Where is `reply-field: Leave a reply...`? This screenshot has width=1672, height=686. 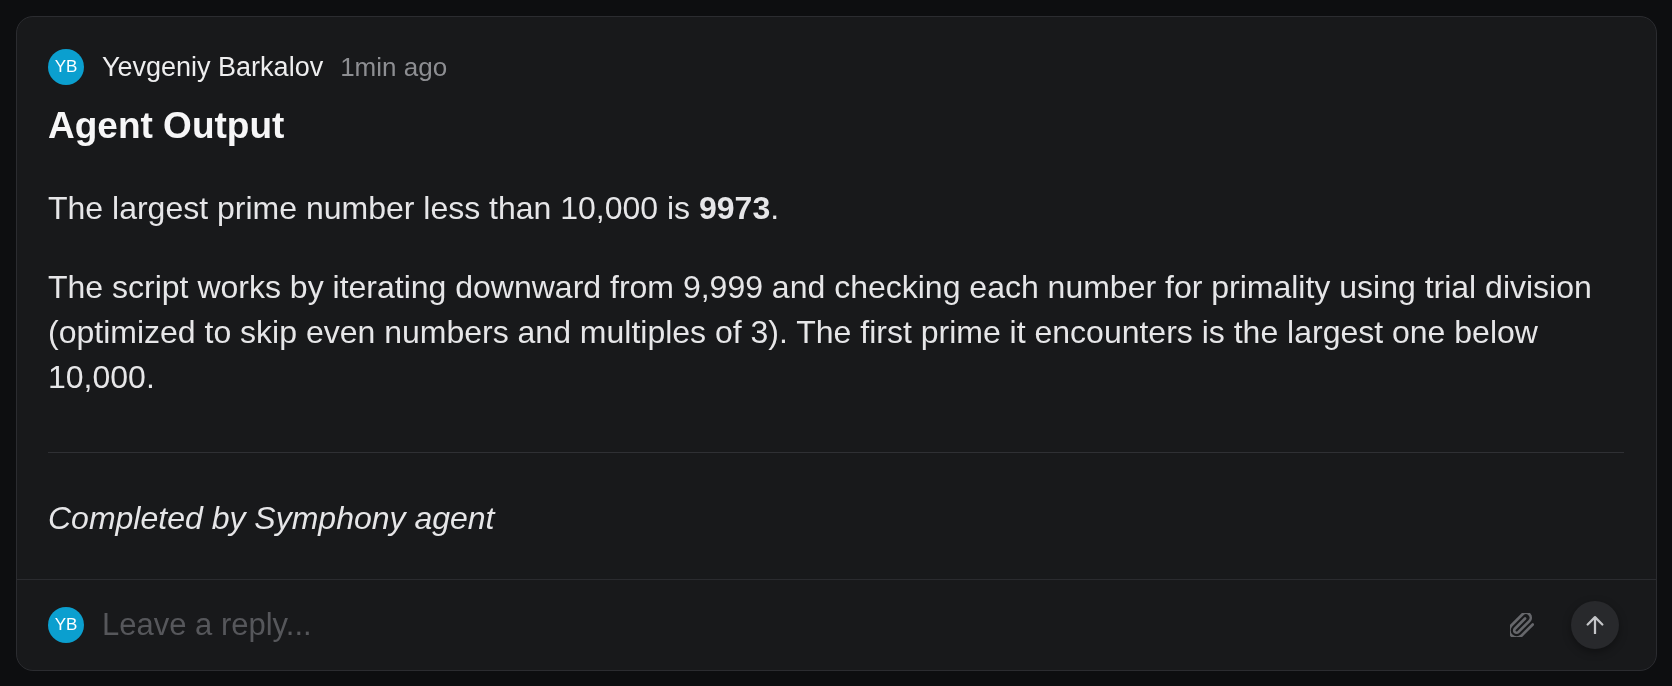
reply-field: Leave a reply... is located at coordinates (791, 625).